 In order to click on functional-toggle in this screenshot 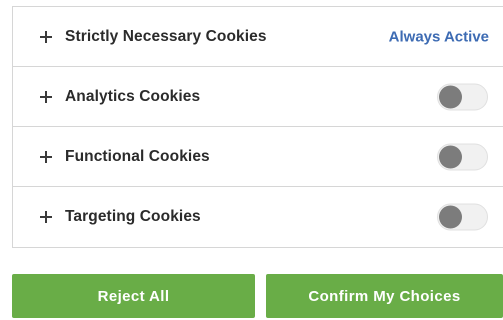, I will do `click(462, 156)`.